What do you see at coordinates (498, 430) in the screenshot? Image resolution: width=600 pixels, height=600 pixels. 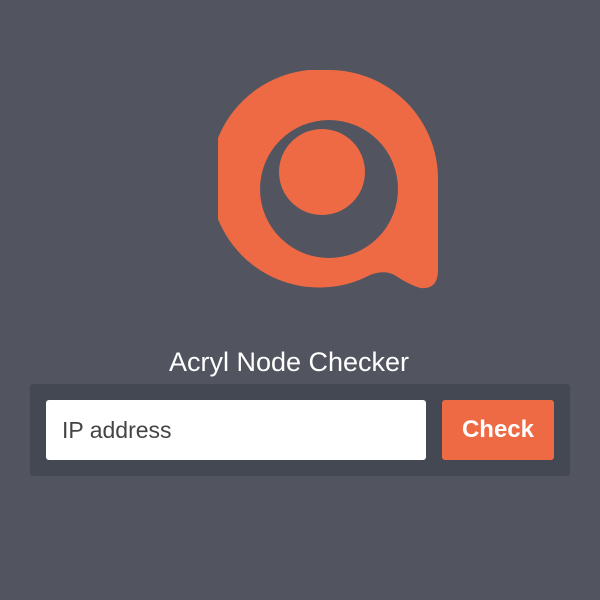 I see `check-button: Check` at bounding box center [498, 430].